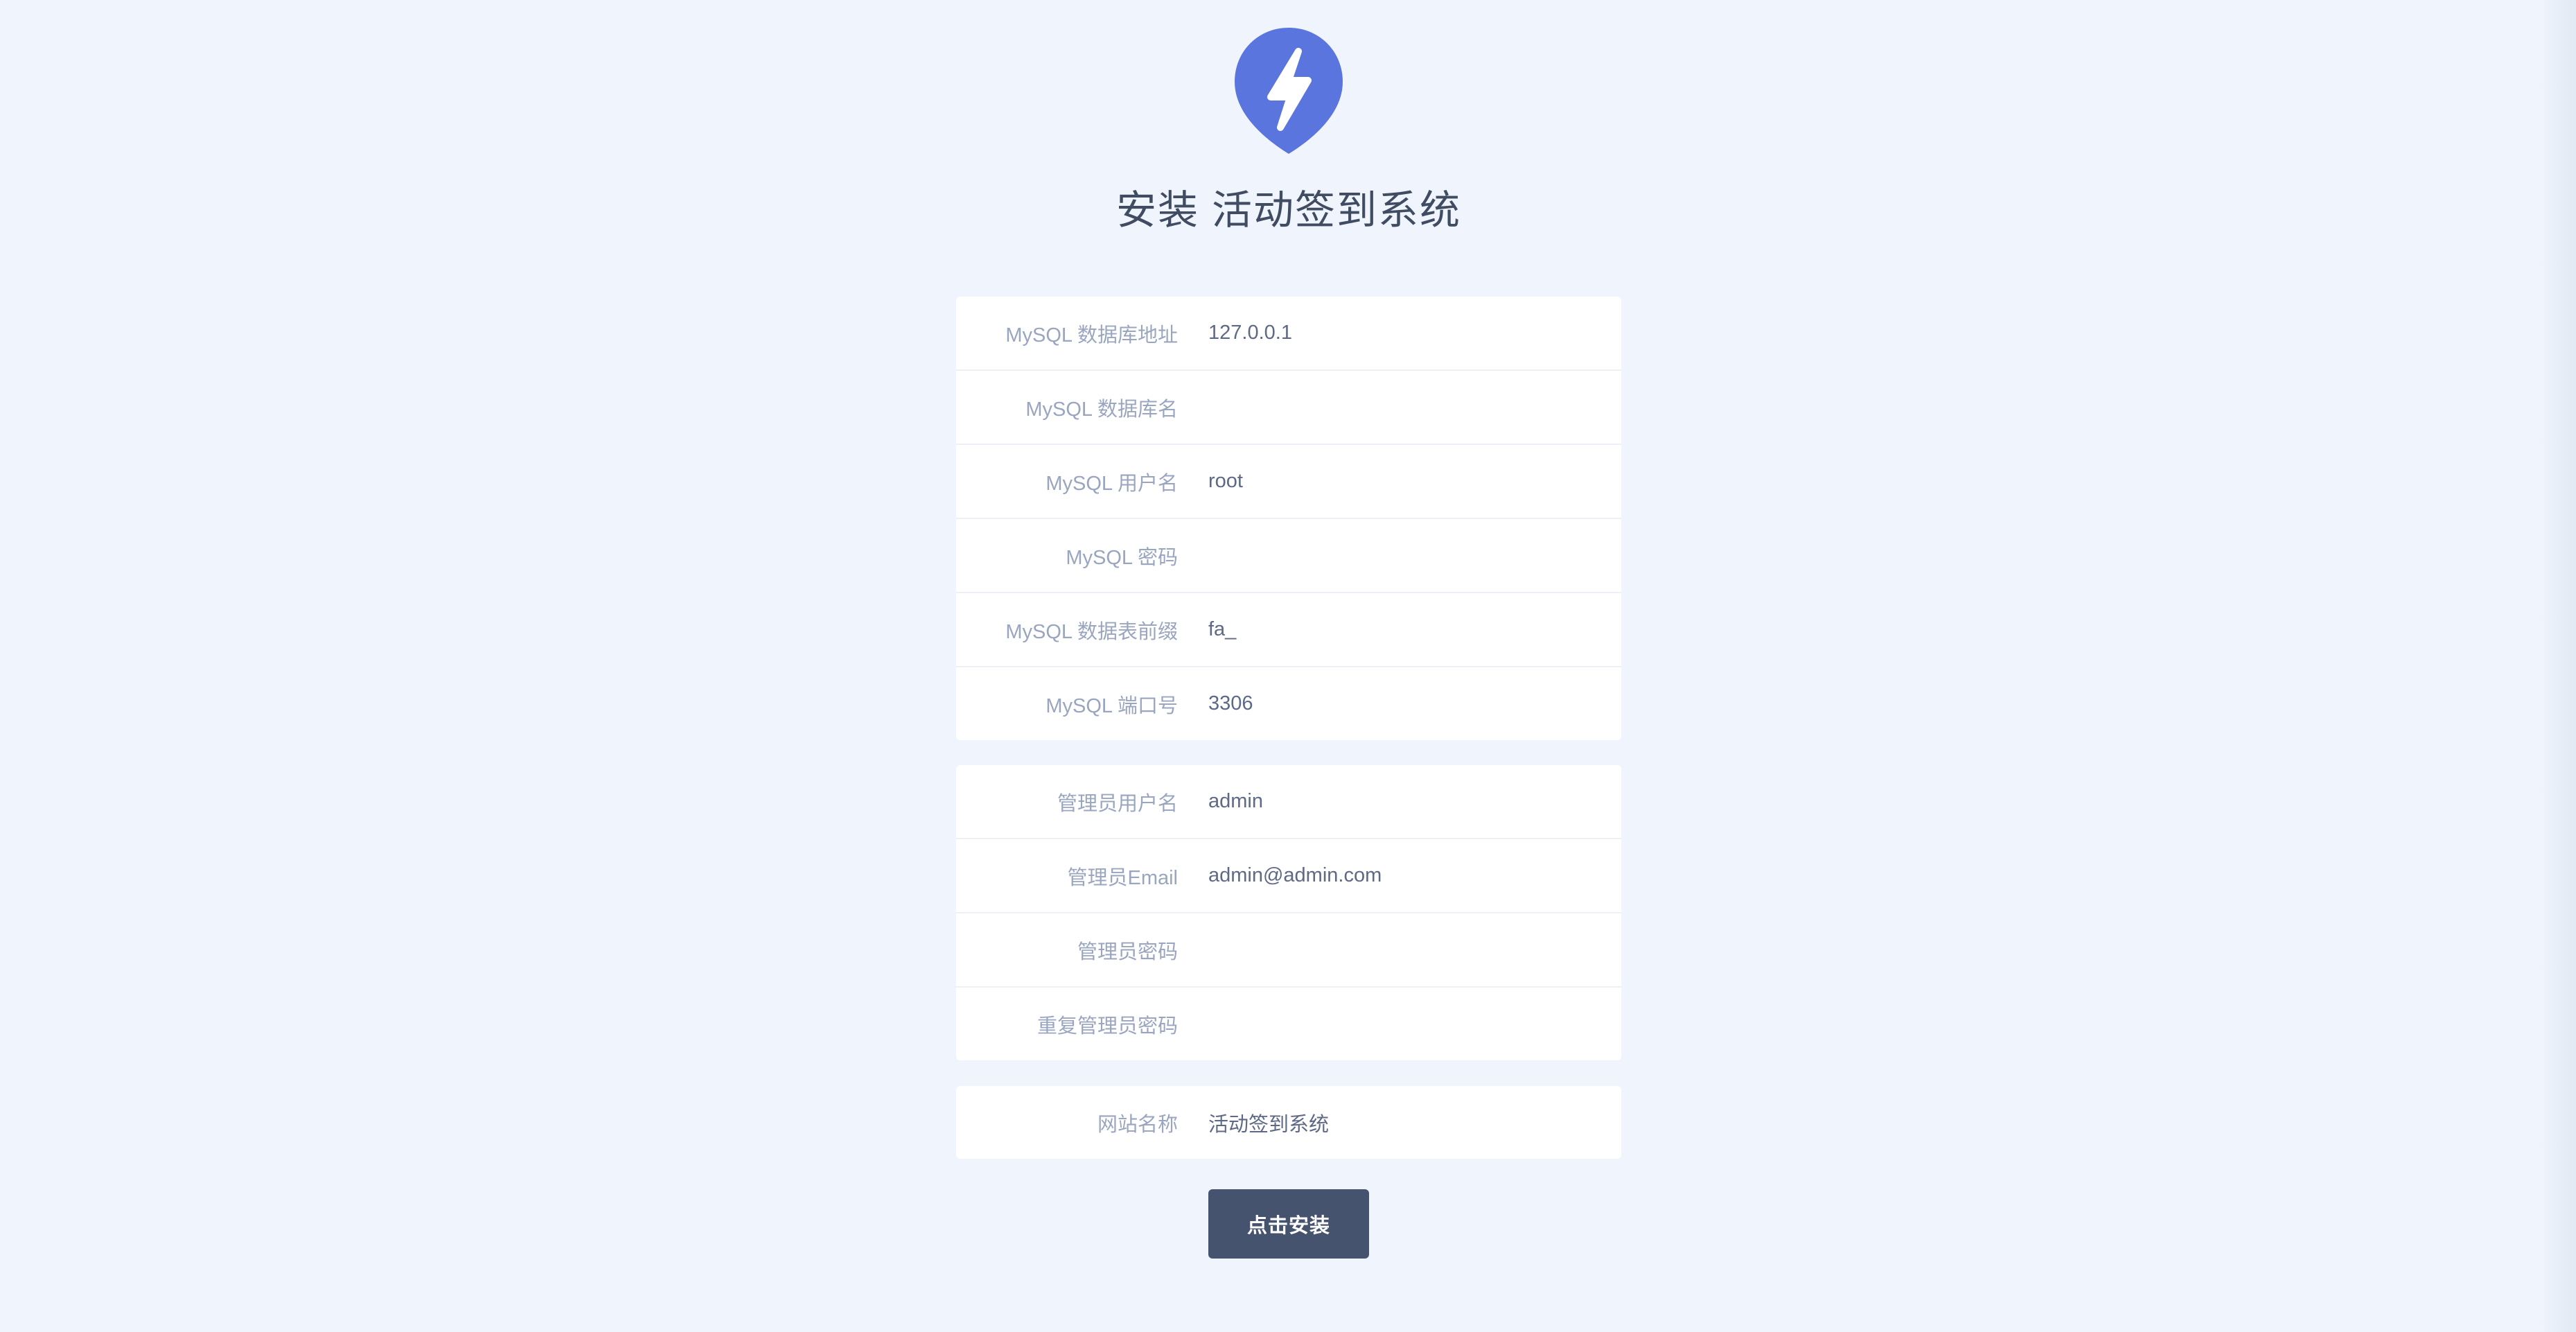 Image resolution: width=2576 pixels, height=1332 pixels. I want to click on form-row-db-name: MySQL 数据库名, so click(1288, 408).